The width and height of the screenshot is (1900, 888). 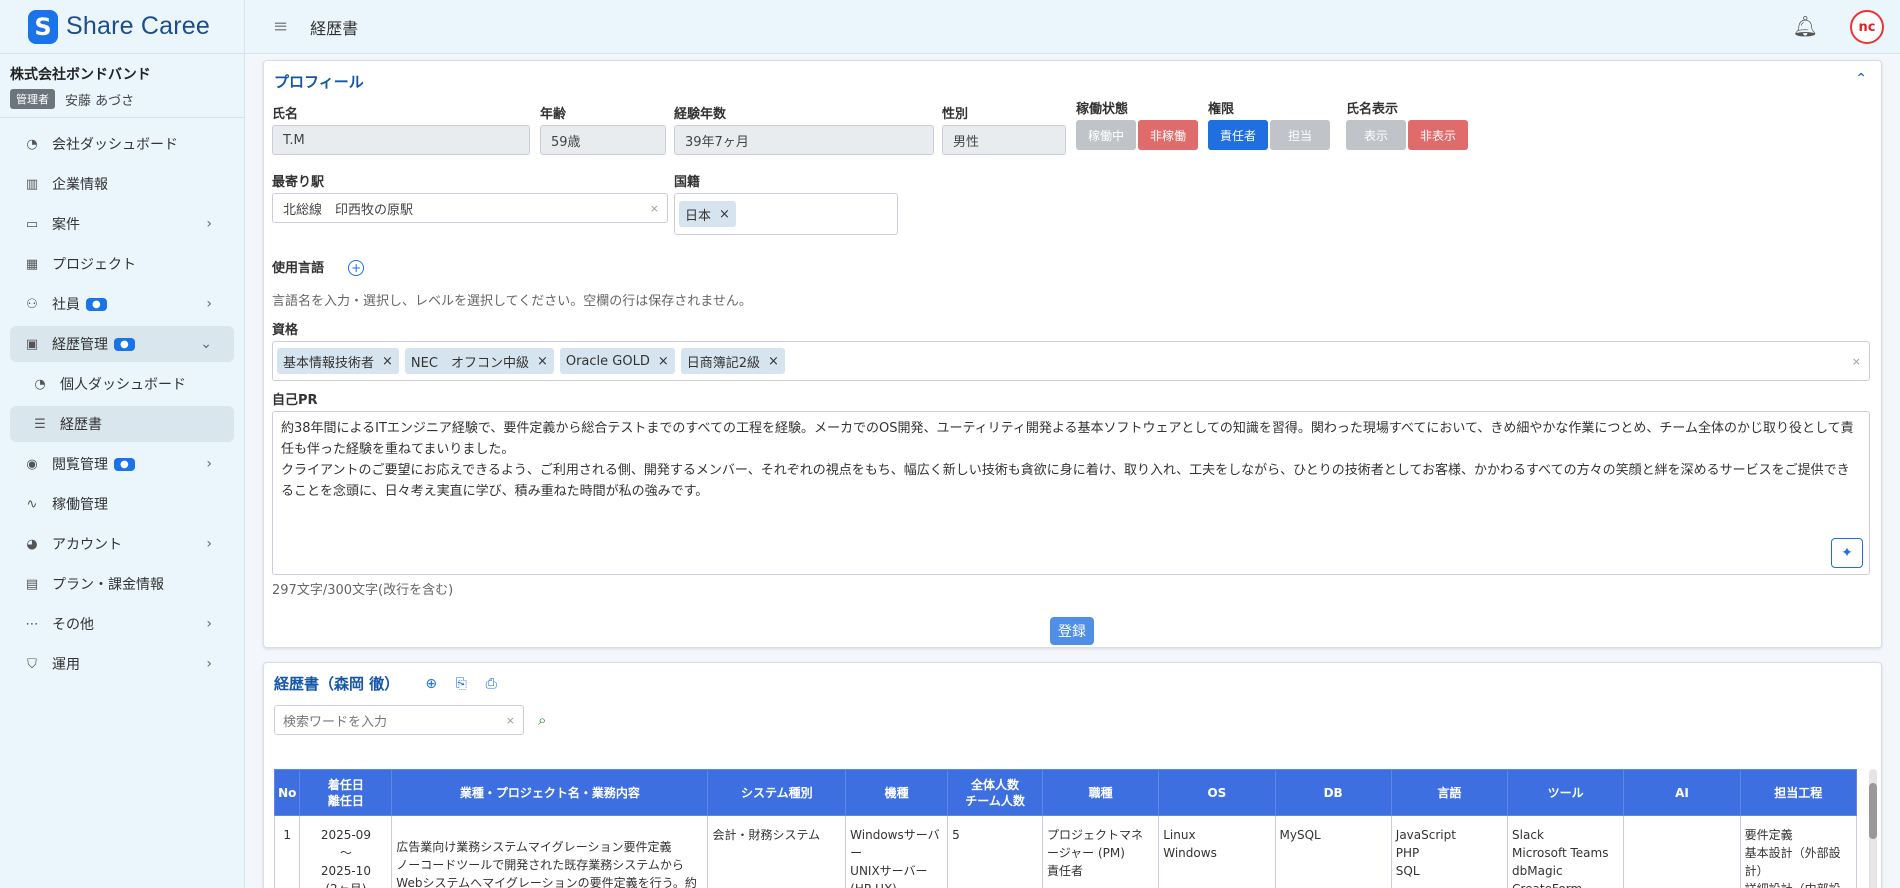 What do you see at coordinates (491, 684) in the screenshot?
I see `export-file-icon: ⎙` at bounding box center [491, 684].